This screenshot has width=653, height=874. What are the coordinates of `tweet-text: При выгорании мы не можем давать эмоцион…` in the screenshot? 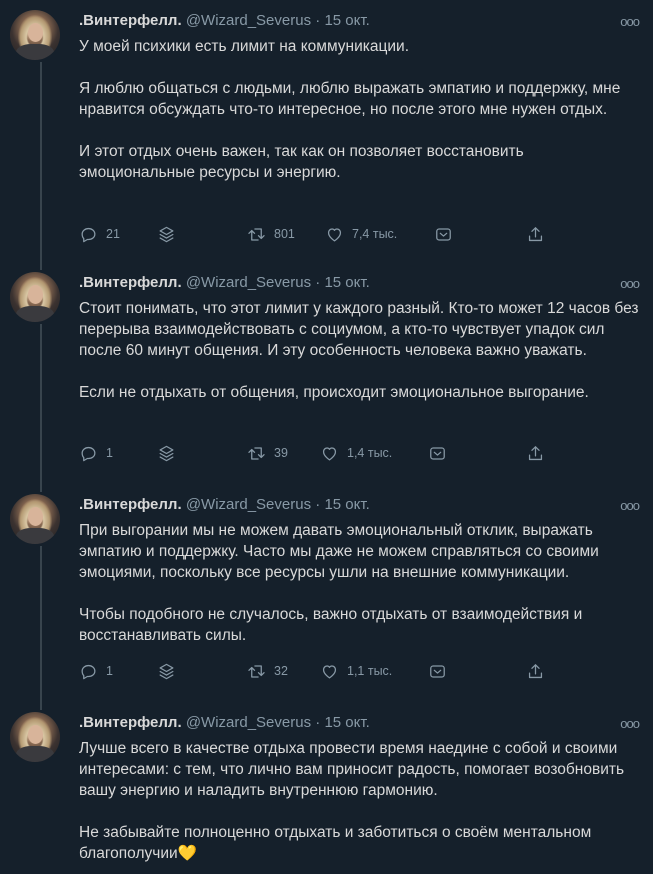 It's located at (359, 583).